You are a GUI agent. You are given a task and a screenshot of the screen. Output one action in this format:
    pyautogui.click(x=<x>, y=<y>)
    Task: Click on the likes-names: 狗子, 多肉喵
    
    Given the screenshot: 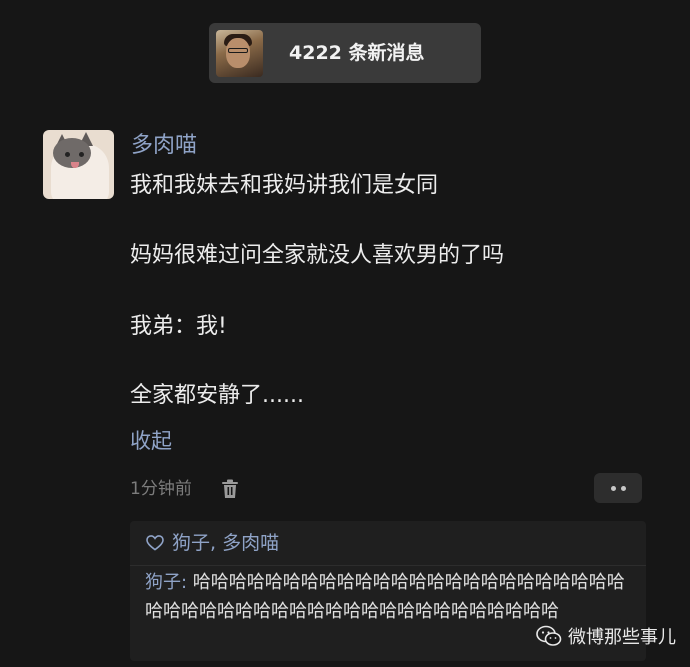 What is the action you would take?
    pyautogui.click(x=226, y=543)
    